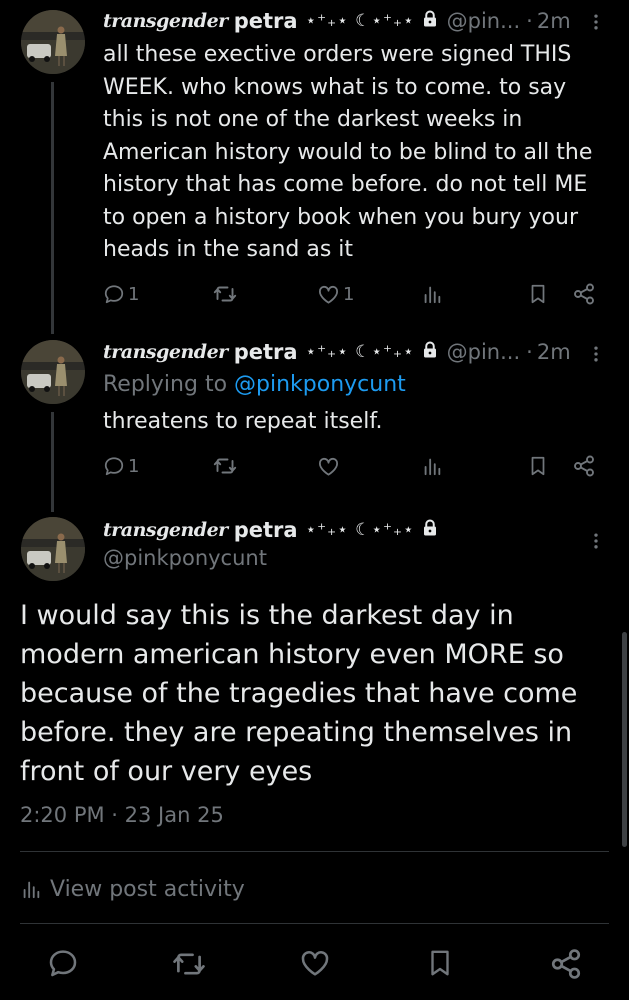 This screenshot has height=1000, width=629. I want to click on view-post-activity: View post activity, so click(132, 889).